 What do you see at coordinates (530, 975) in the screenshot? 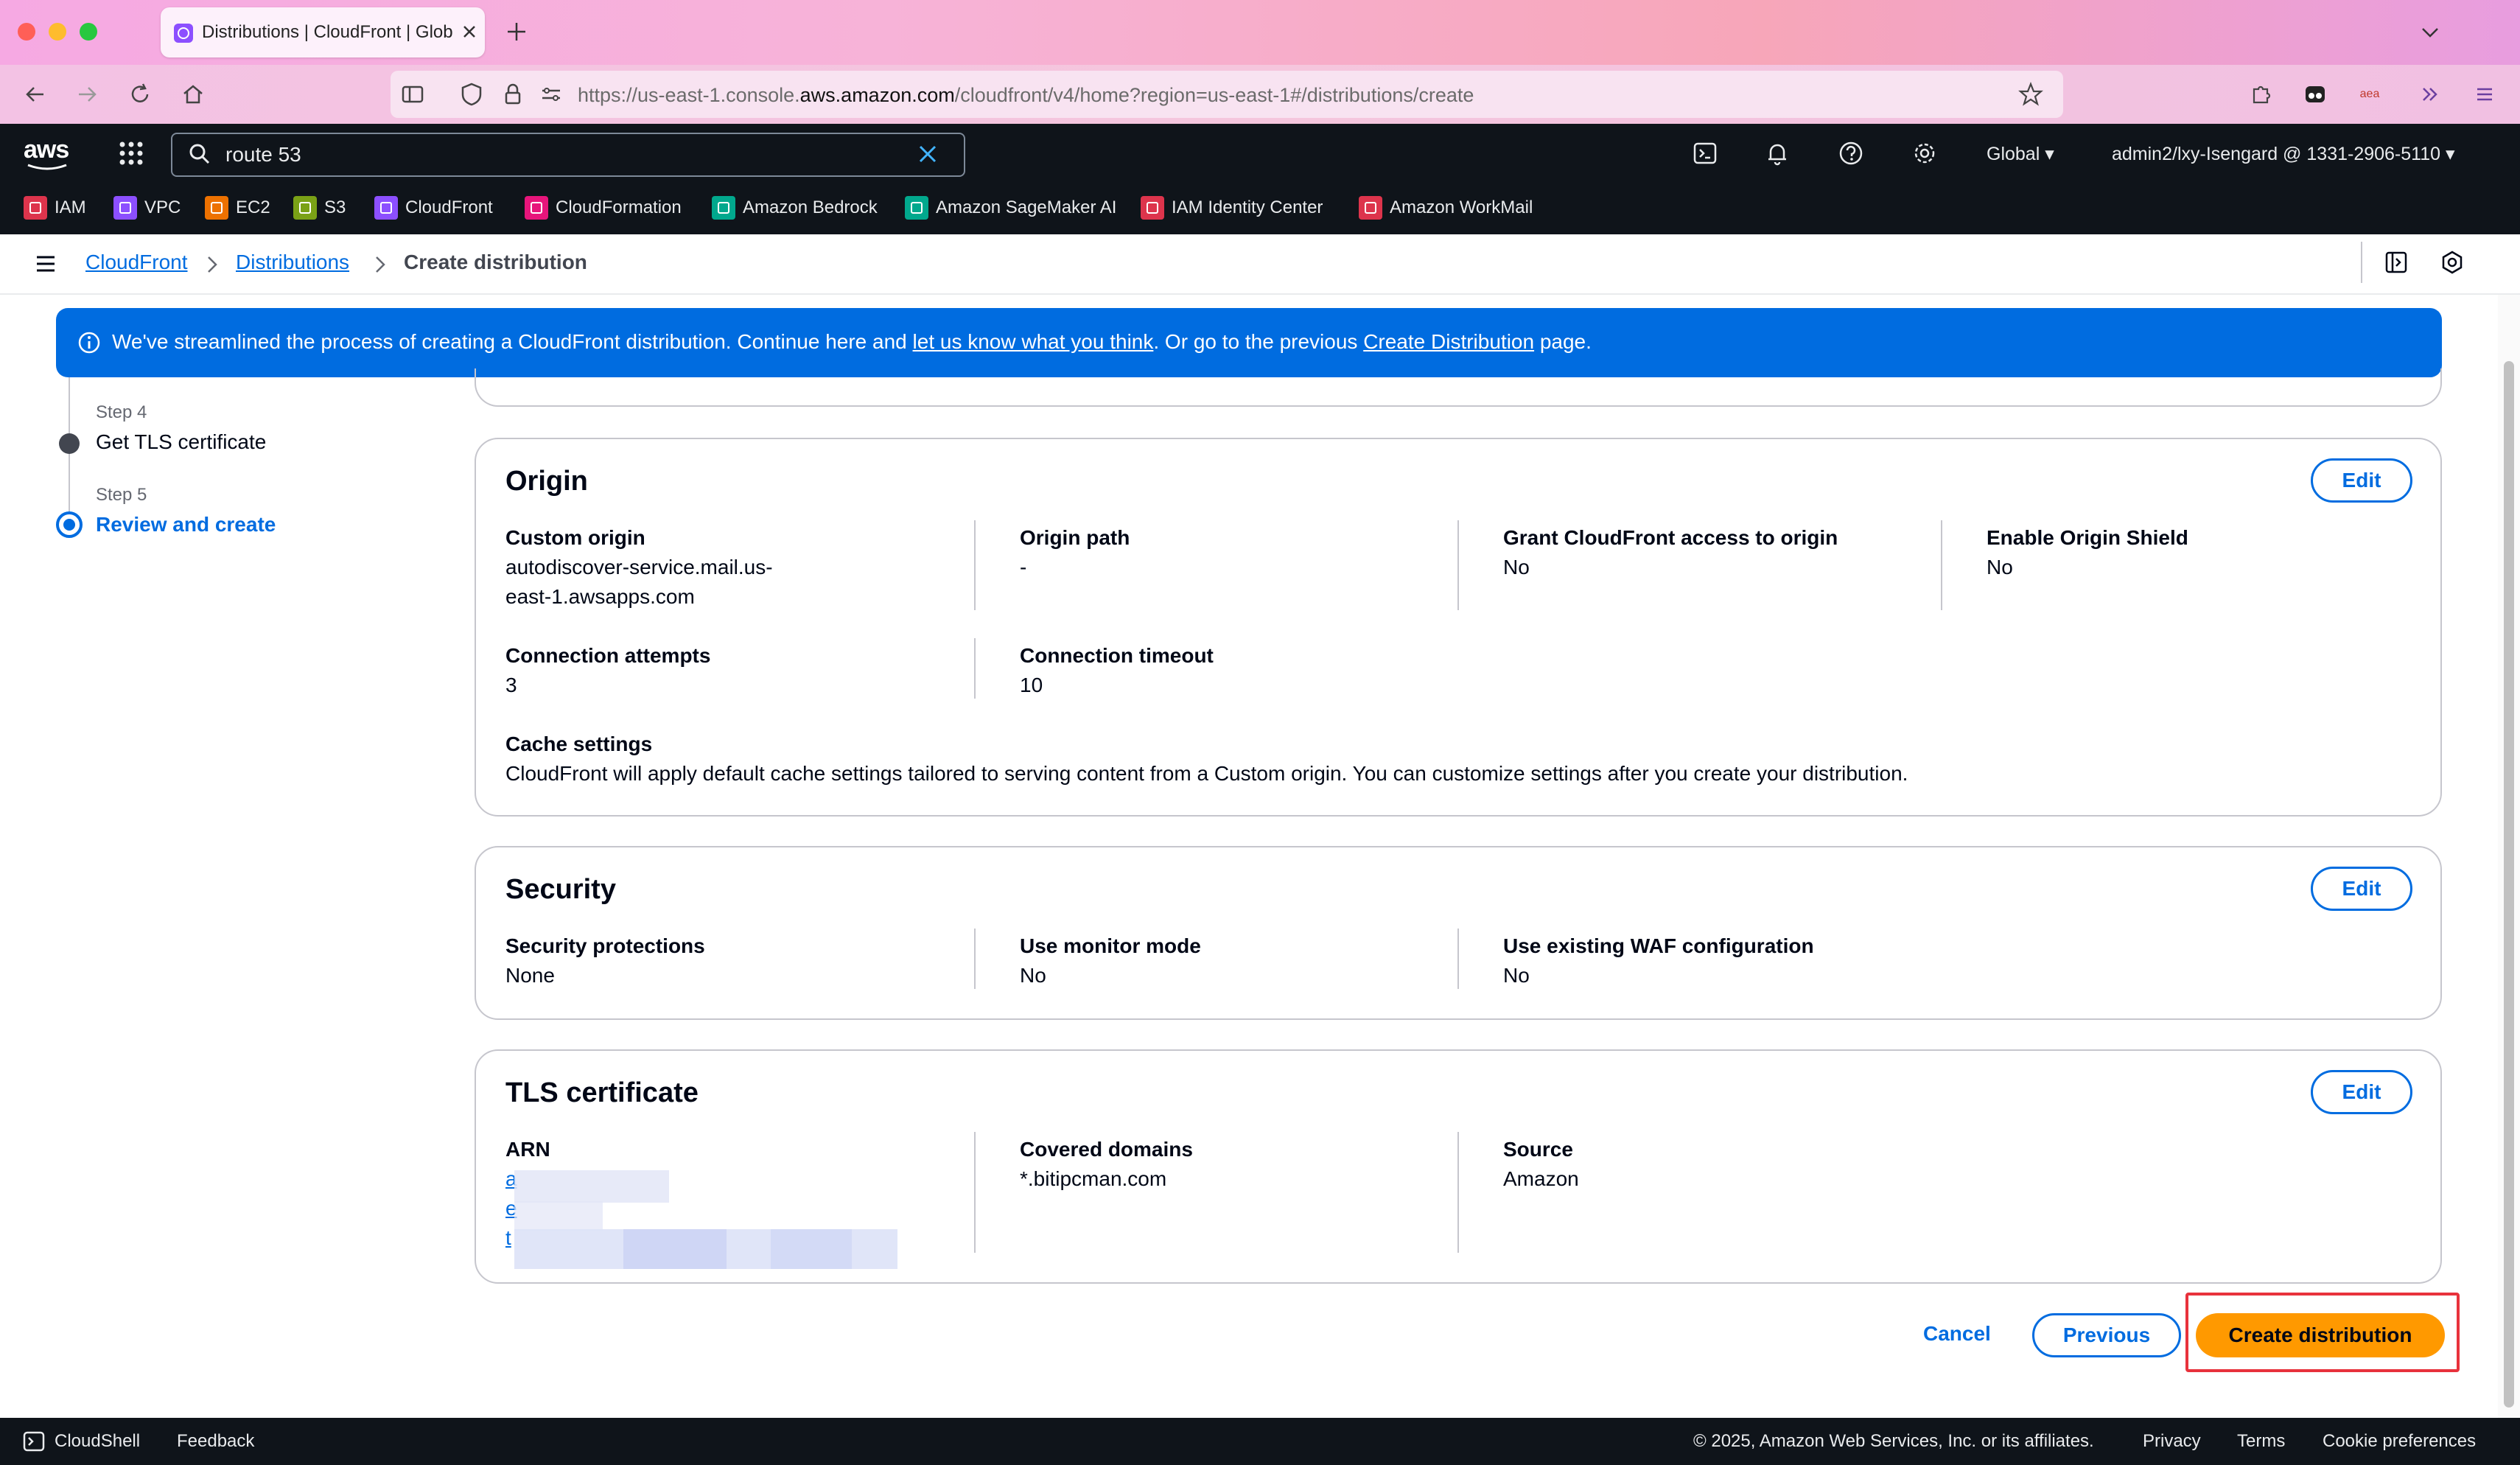
I see `security-protections-value: None` at bounding box center [530, 975].